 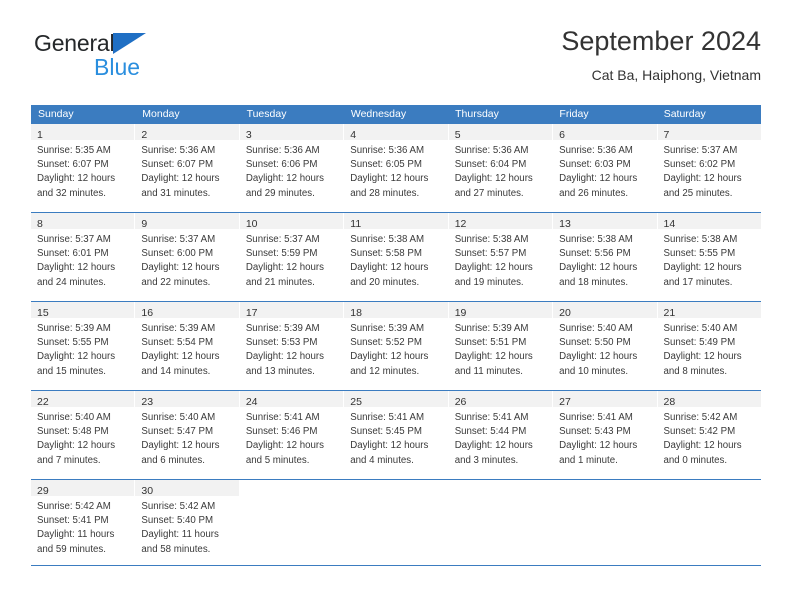 I want to click on day-number: 14, so click(x=669, y=224).